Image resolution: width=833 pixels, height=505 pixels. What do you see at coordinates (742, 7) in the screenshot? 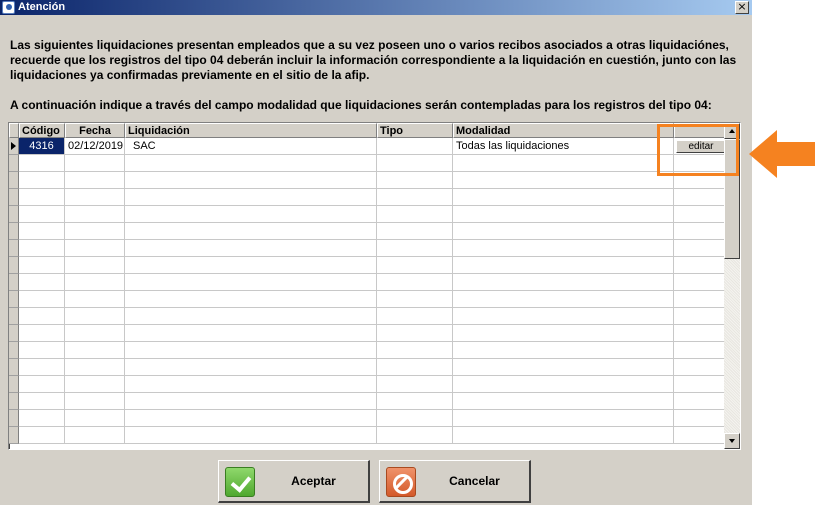
I see `close-button: ×` at bounding box center [742, 7].